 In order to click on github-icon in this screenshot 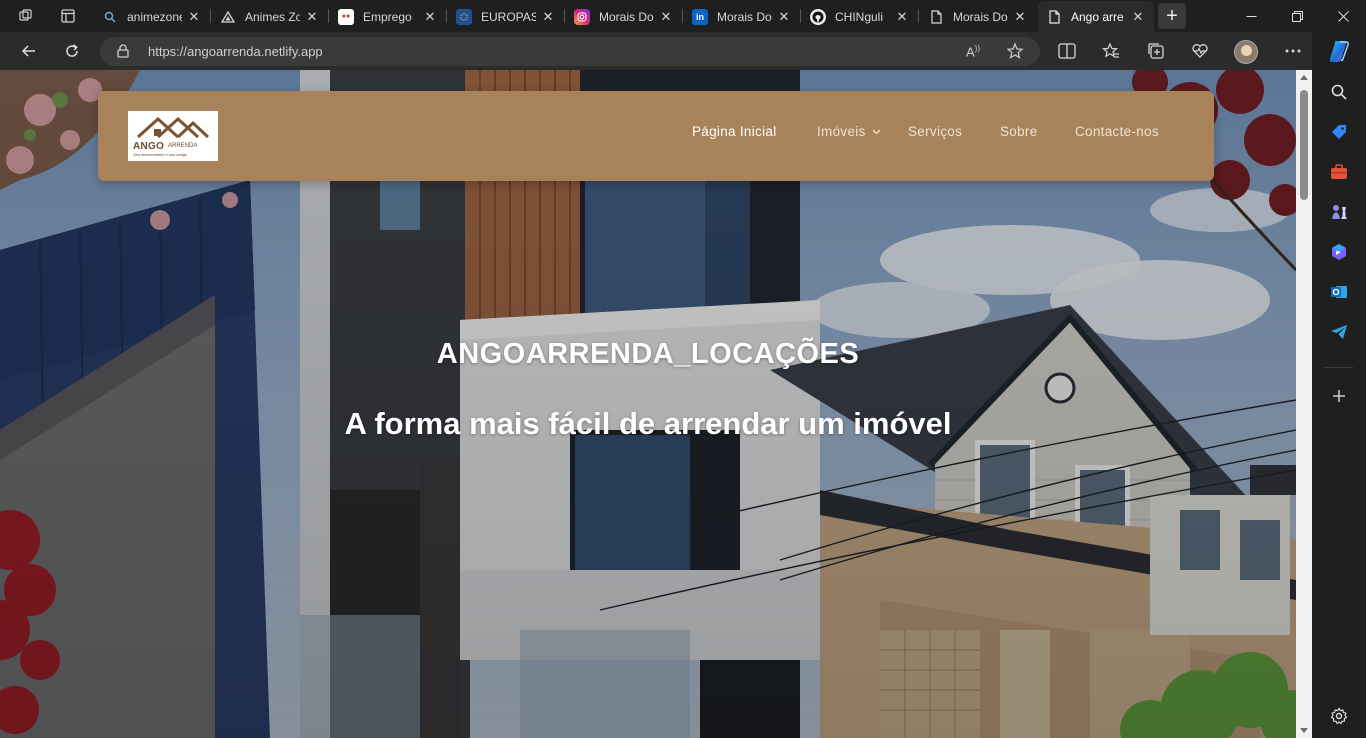, I will do `click(818, 16)`.